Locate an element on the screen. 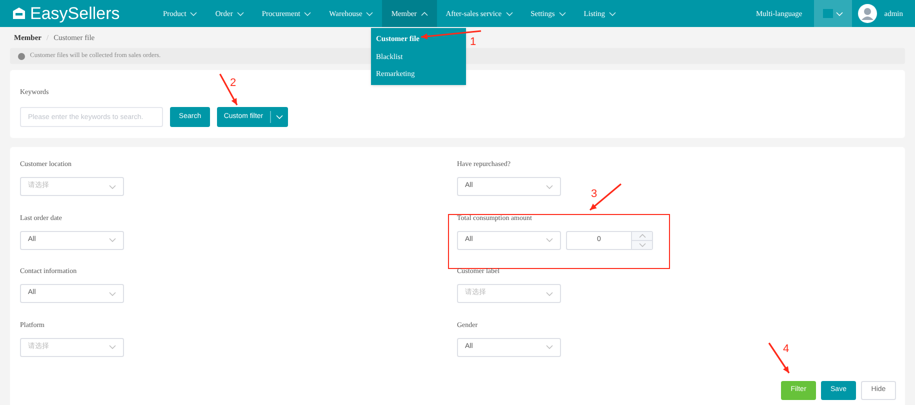 The height and width of the screenshot is (405, 915). annotation-number: 2 is located at coordinates (233, 83).